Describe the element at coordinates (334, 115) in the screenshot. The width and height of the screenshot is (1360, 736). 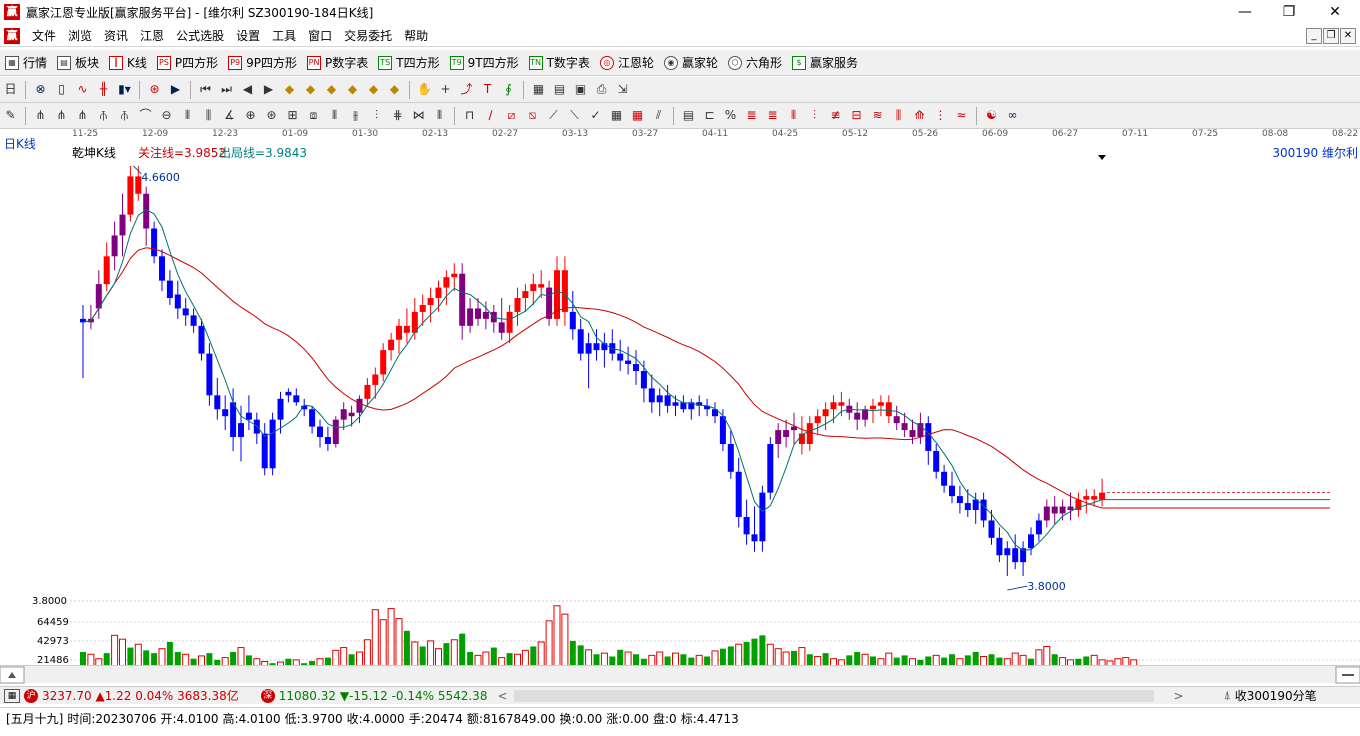
I see `bars-icon: ⫴` at that location.